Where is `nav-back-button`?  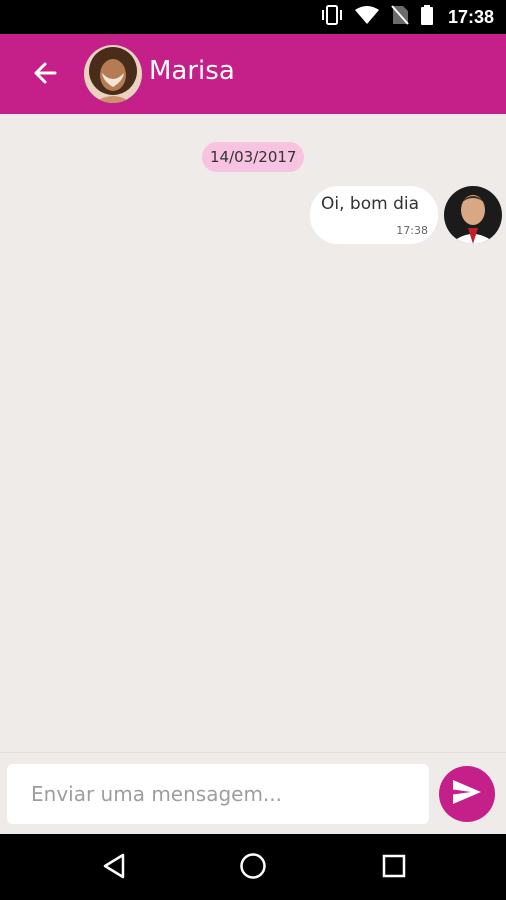 nav-back-button is located at coordinates (114, 868).